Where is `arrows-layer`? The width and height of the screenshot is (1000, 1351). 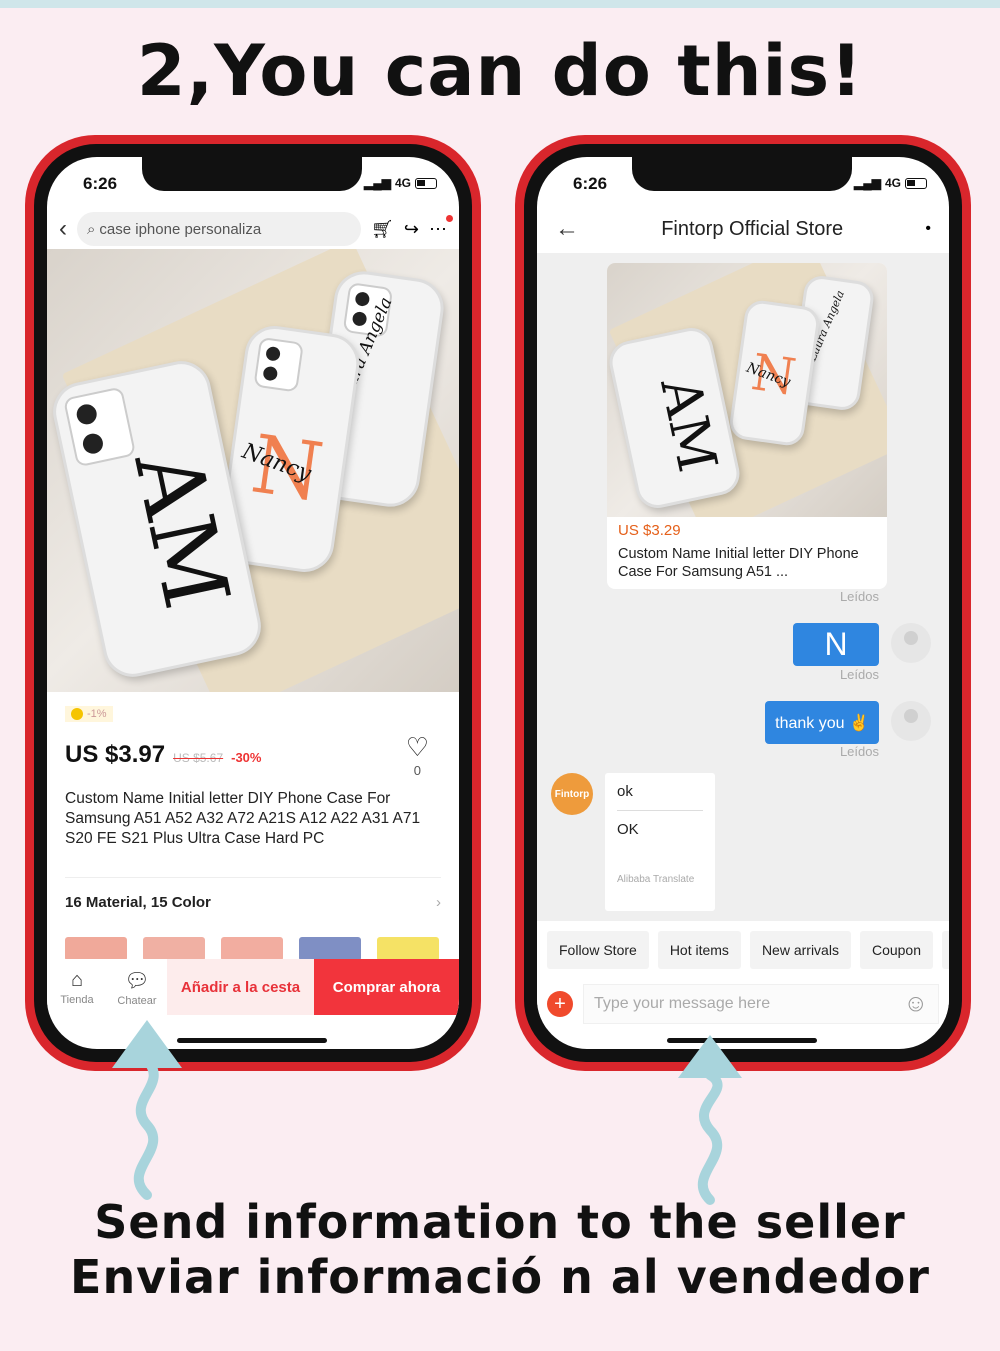
arrows-layer is located at coordinates (427, 1112).